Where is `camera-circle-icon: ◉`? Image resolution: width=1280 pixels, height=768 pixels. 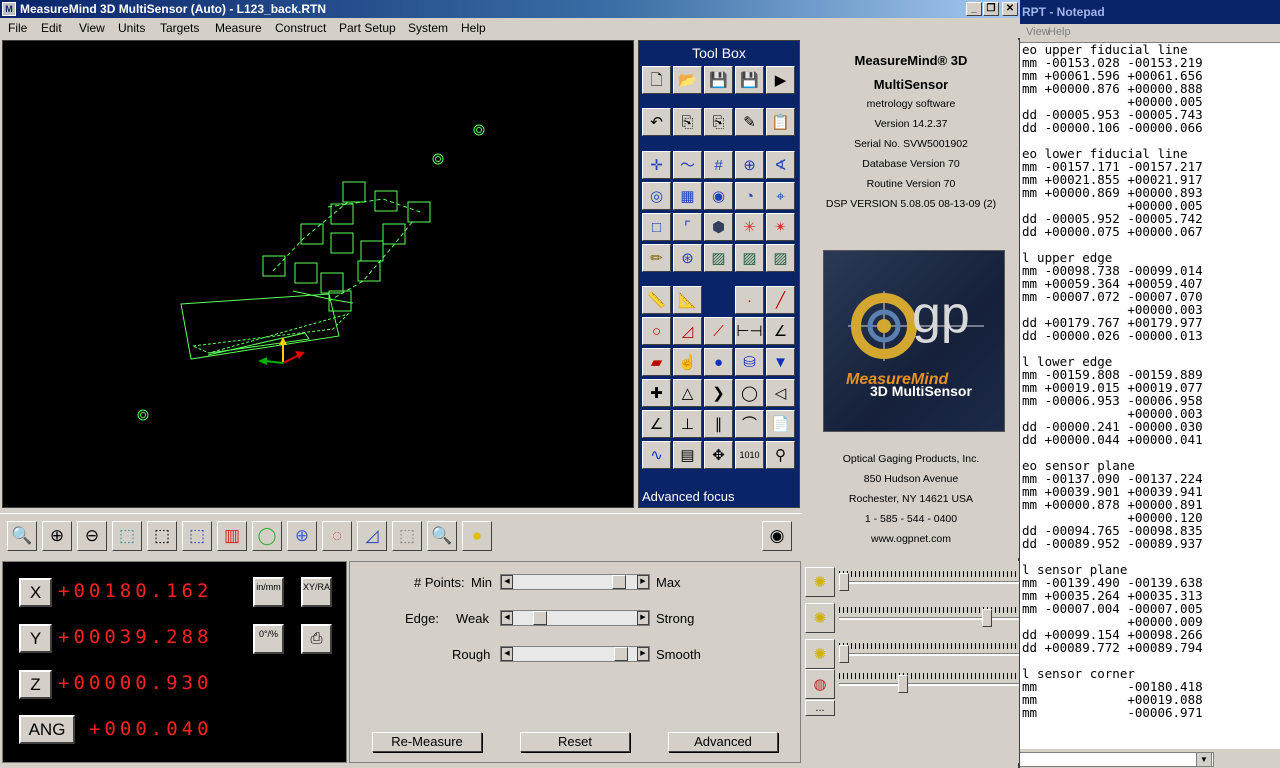
camera-circle-icon: ◉ is located at coordinates (777, 536).